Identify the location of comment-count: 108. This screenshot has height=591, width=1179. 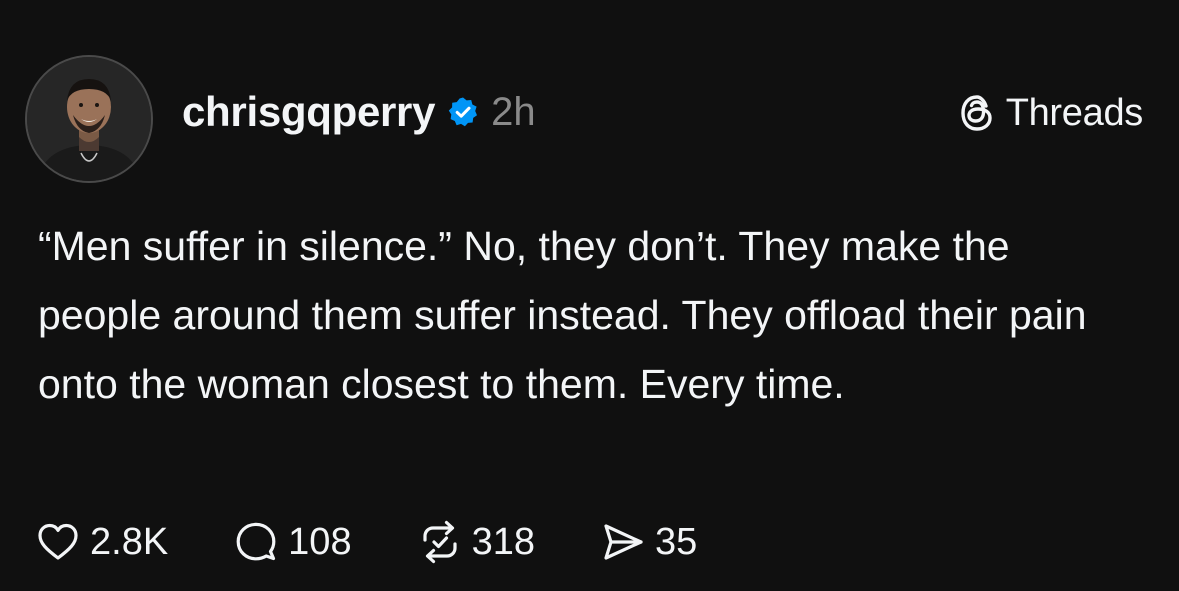
(320, 541).